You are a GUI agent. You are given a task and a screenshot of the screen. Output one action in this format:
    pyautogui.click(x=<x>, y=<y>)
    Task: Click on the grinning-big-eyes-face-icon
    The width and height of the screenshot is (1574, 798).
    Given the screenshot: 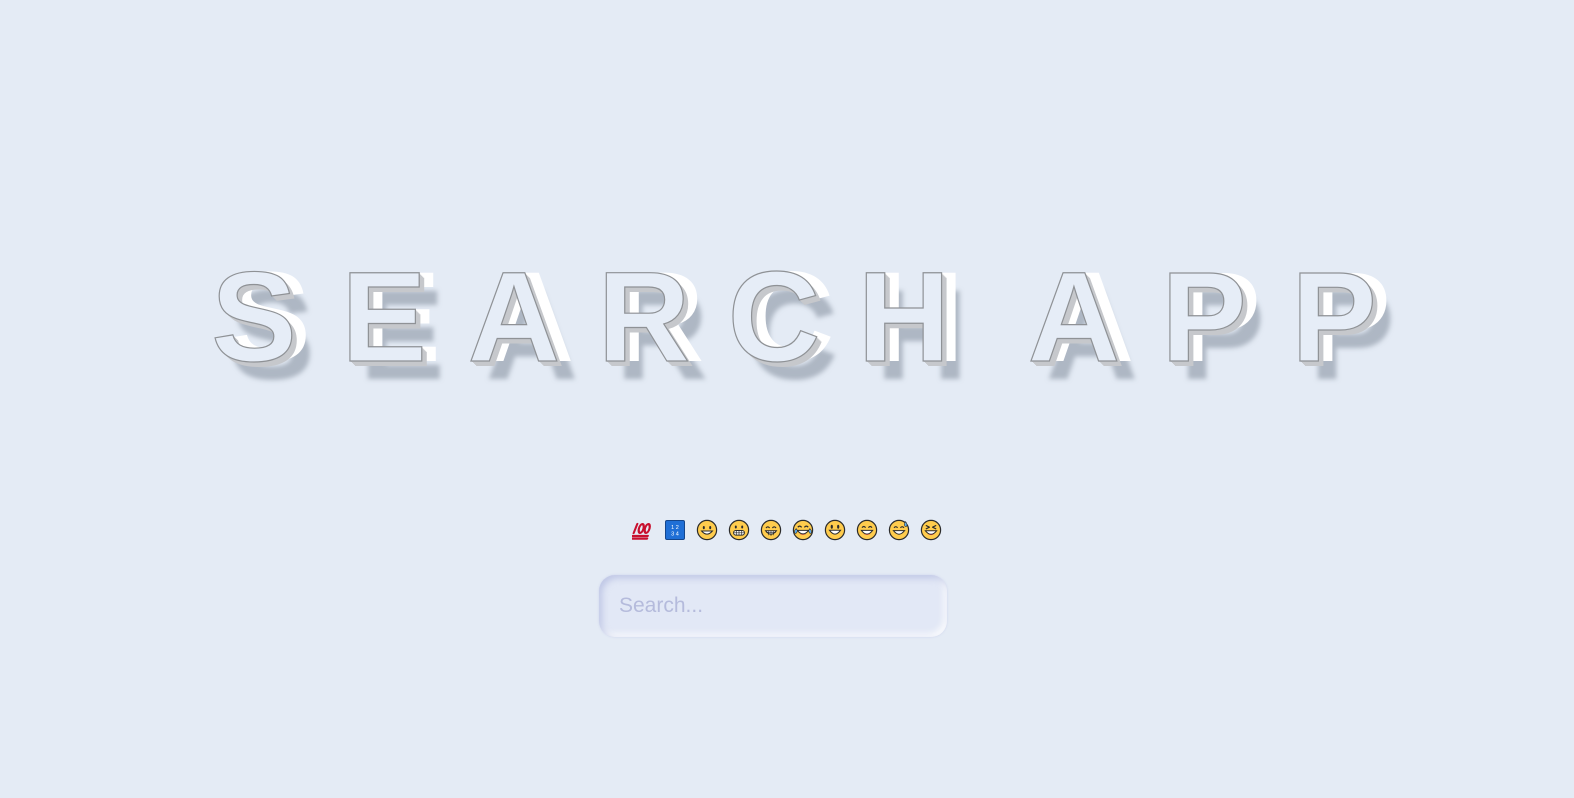 What is the action you would take?
    pyautogui.click(x=835, y=530)
    